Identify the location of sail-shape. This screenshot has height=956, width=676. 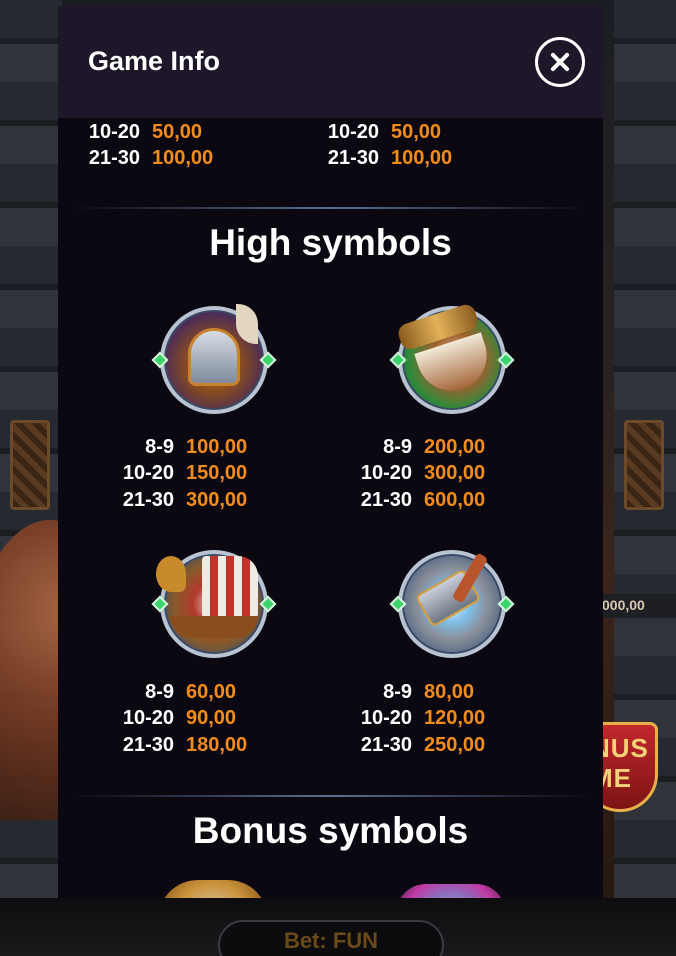
(230, 587).